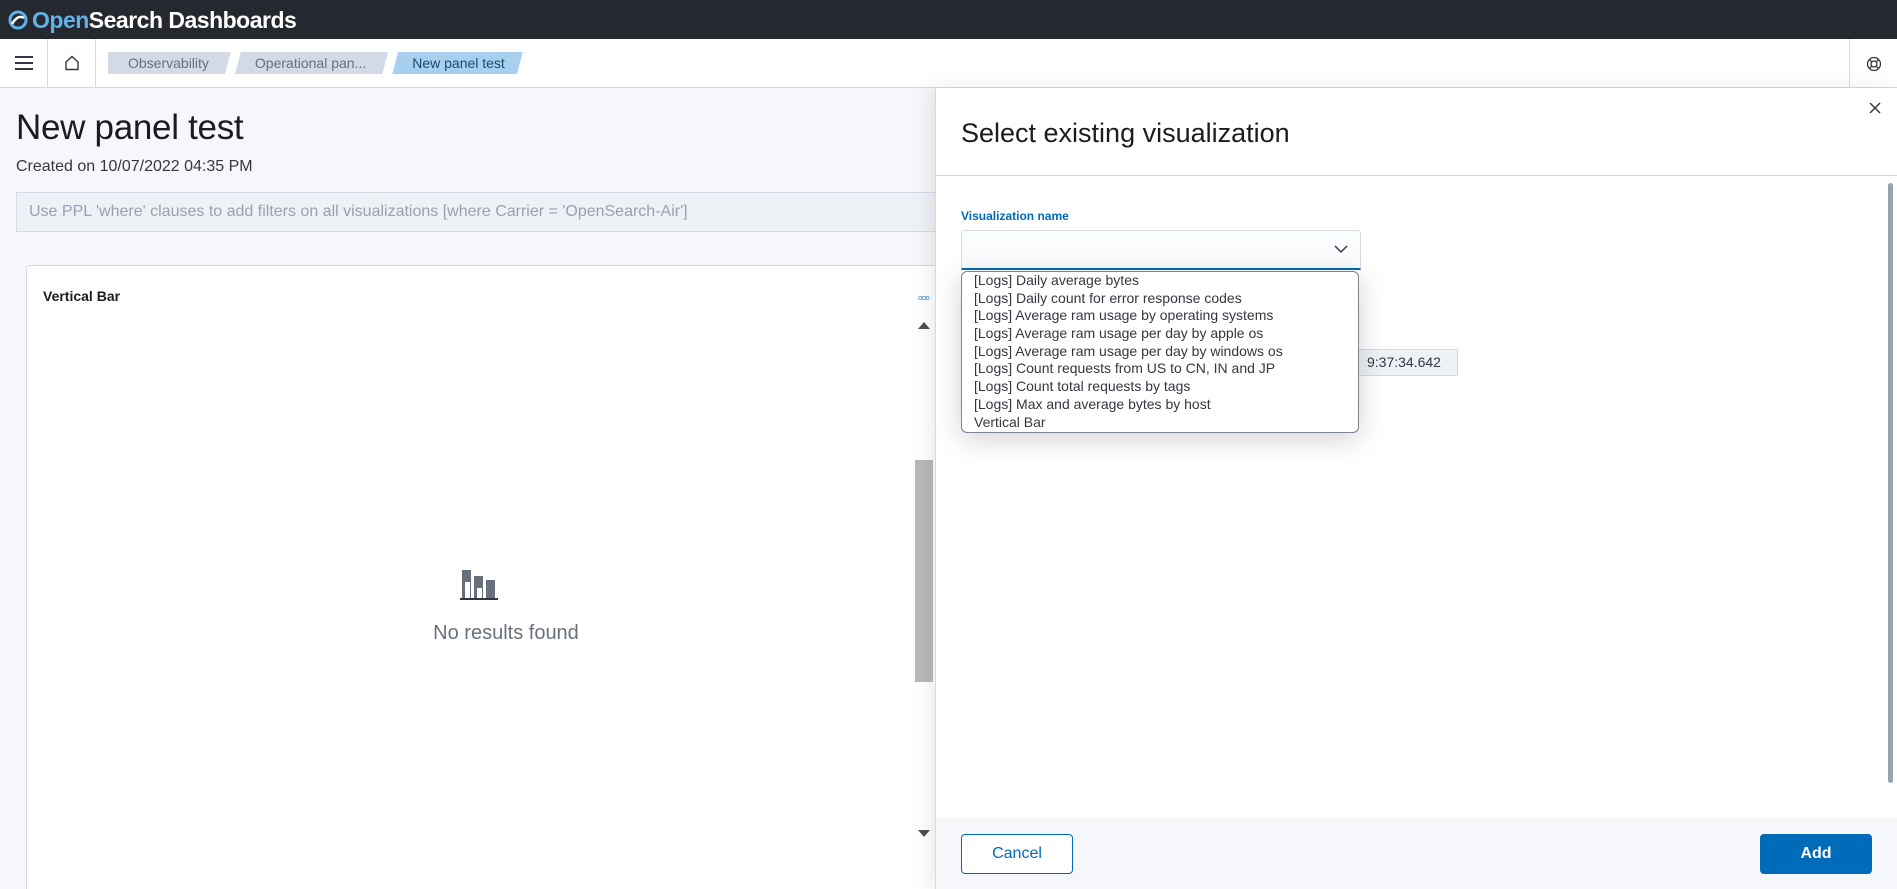 The height and width of the screenshot is (889, 1897). Describe the element at coordinates (82, 296) in the screenshot. I see `panel-title: Vertical Bar` at that location.